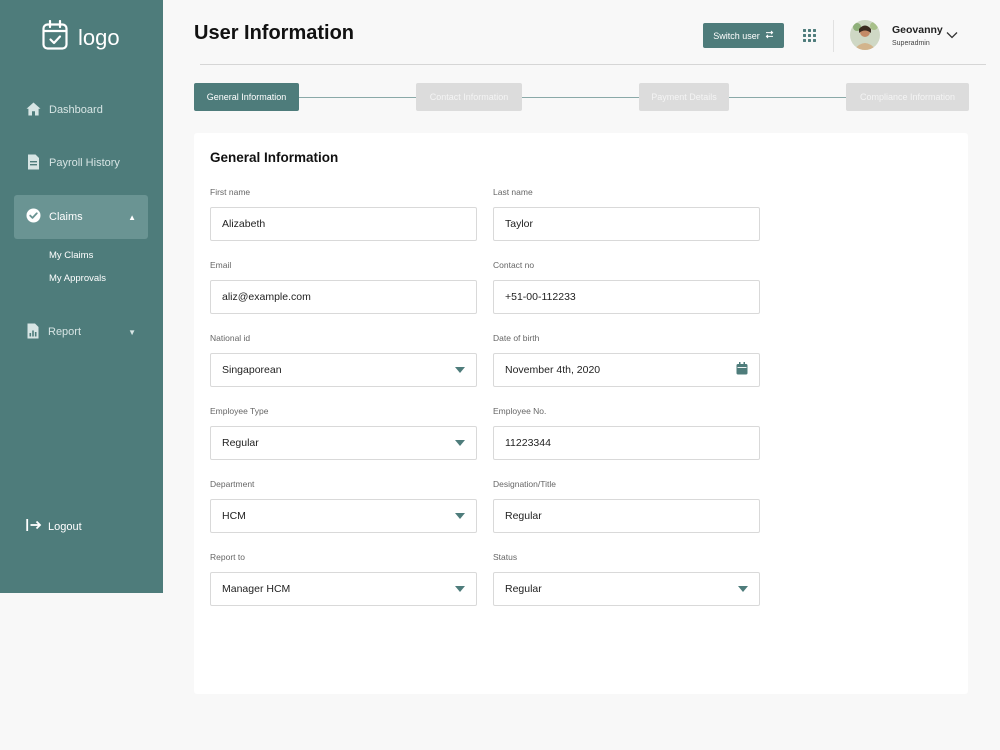 This screenshot has height=750, width=1000. Describe the element at coordinates (626, 297) in the screenshot. I see `contact-no-input: +51-00-112233` at that location.